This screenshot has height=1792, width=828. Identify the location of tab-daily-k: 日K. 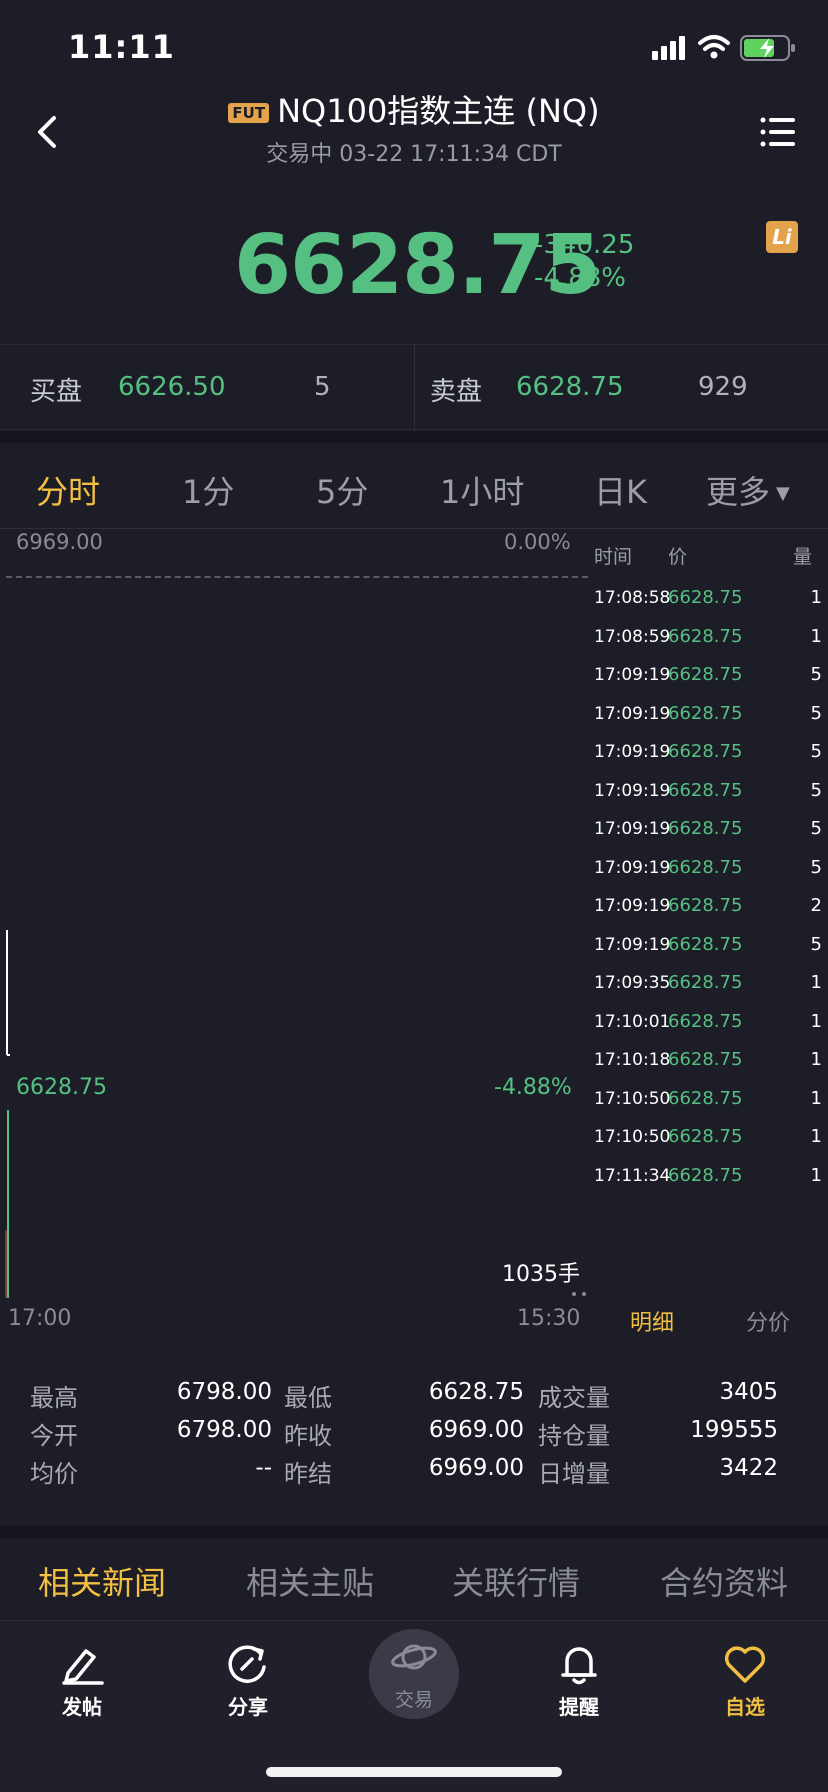
(620, 490).